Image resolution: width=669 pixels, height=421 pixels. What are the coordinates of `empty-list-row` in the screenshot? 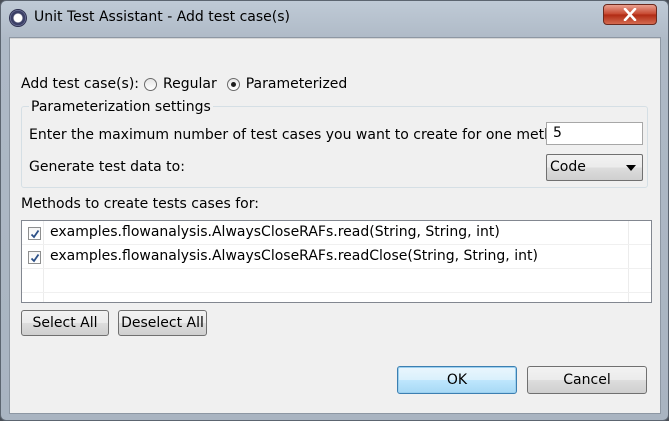 It's located at (336, 281).